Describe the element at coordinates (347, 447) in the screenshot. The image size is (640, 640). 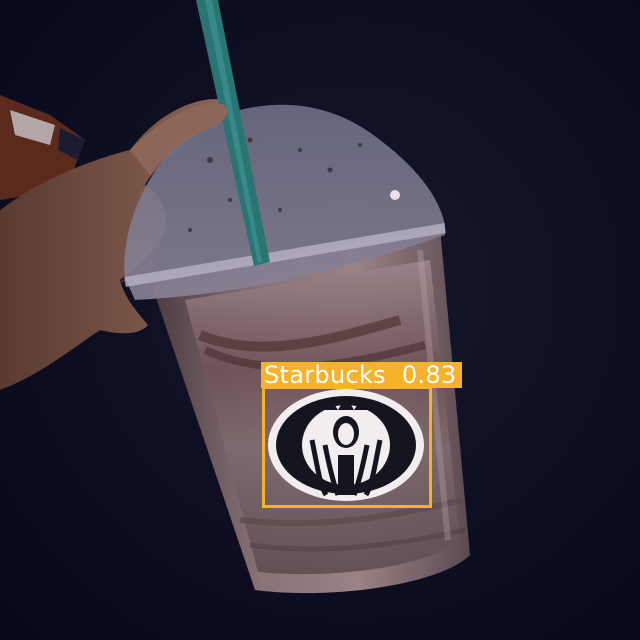
I see `detection-box` at that location.